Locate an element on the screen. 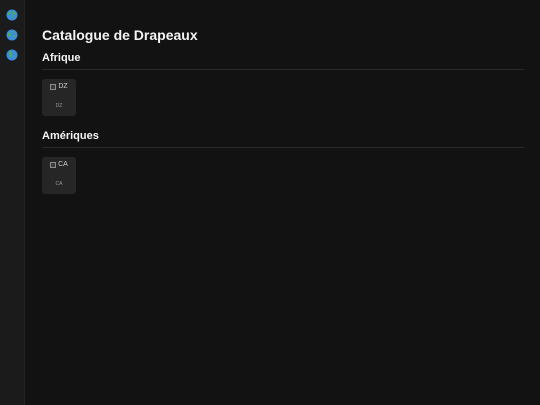 The image size is (540, 405). region-title: Afrique is located at coordinates (283, 61).